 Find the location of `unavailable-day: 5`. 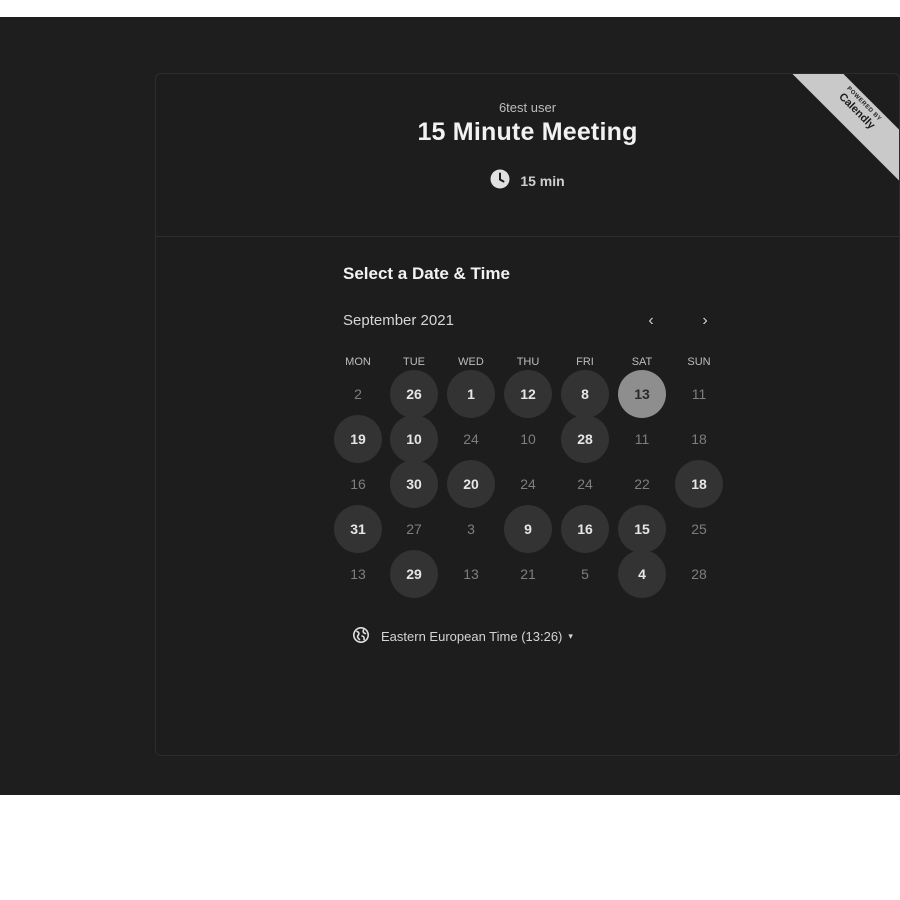

unavailable-day: 5 is located at coordinates (585, 574).